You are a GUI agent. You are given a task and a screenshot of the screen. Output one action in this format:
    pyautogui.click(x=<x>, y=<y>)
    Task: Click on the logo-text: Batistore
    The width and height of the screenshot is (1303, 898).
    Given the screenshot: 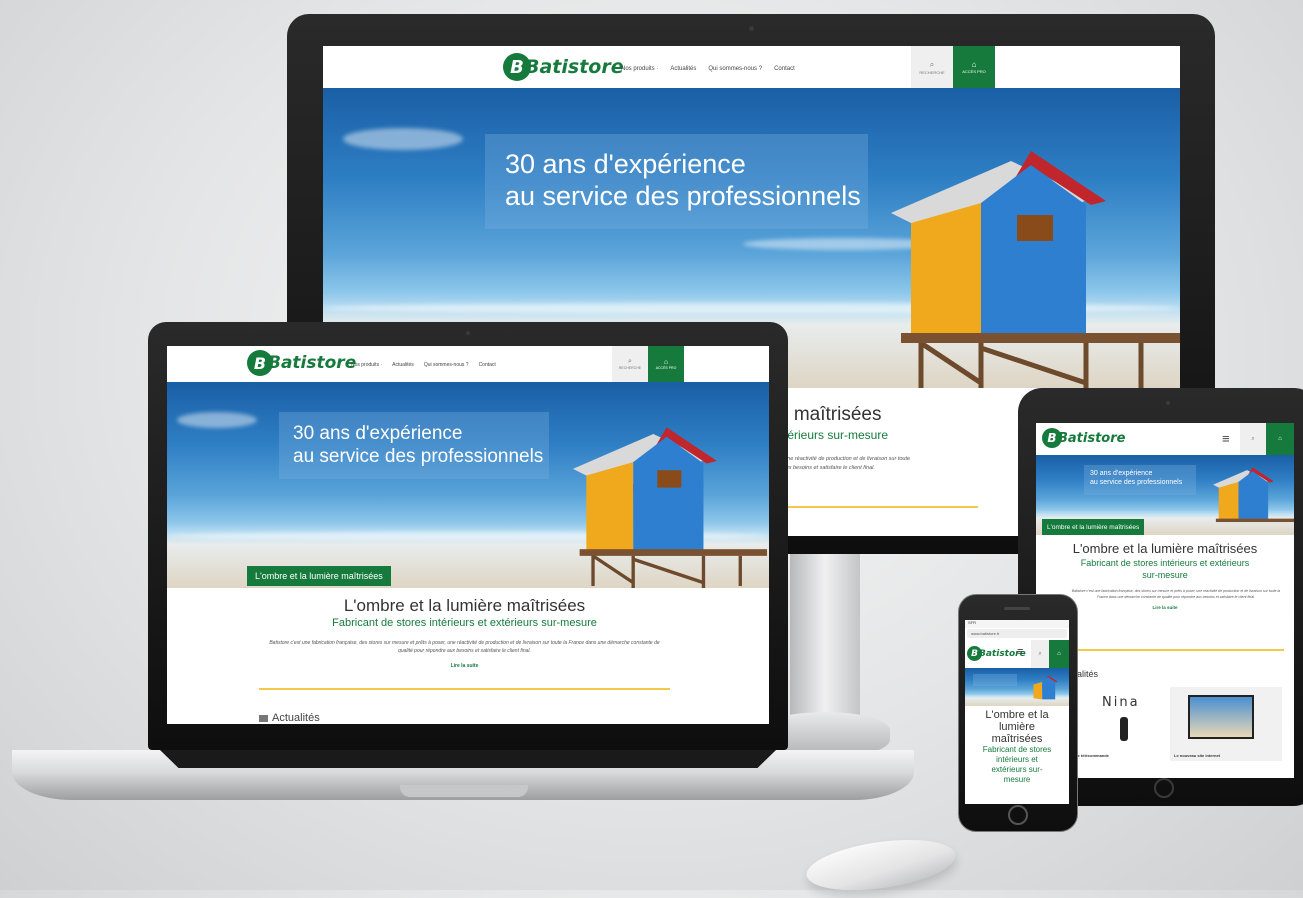 What is the action you would take?
    pyautogui.click(x=574, y=67)
    